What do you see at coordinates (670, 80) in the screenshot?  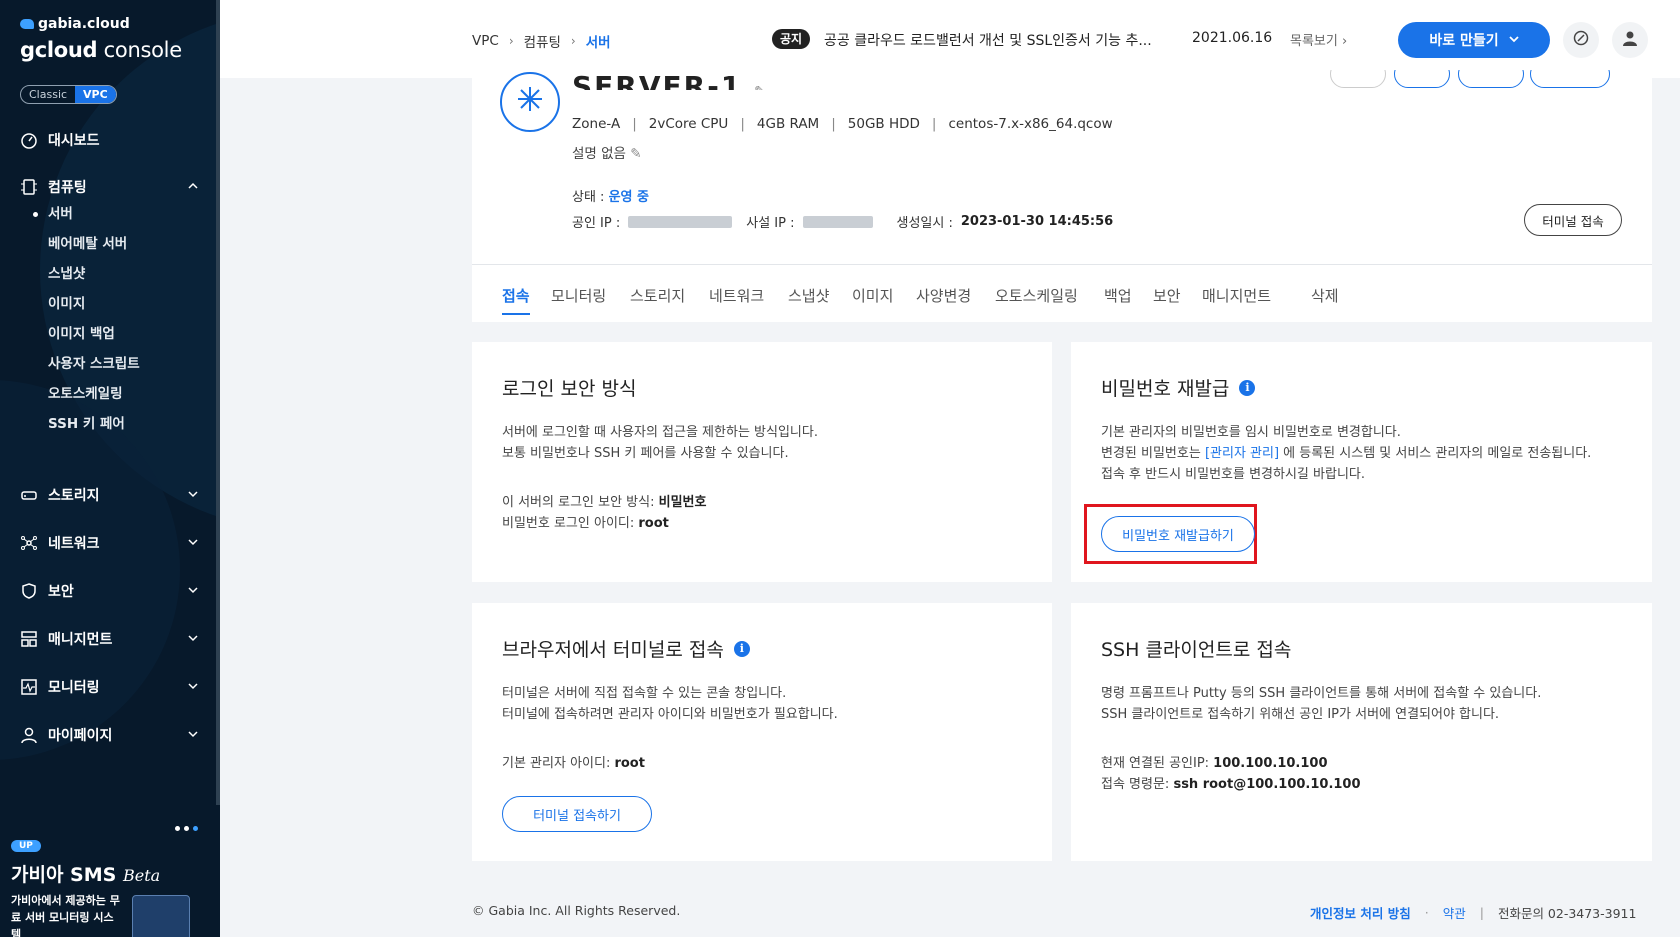 I see `server-name: SERVER-1 ✎` at bounding box center [670, 80].